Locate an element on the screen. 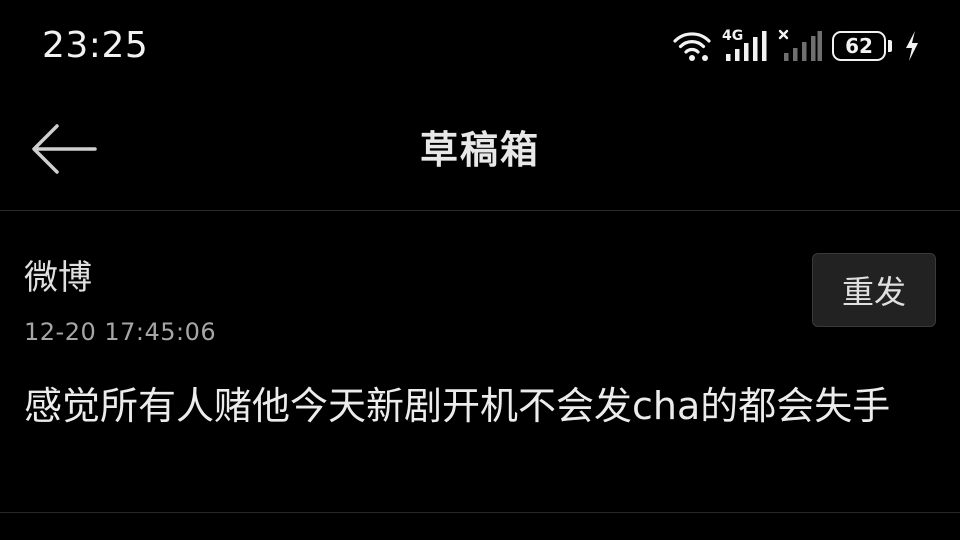 This screenshot has height=540, width=960. wifi-icon is located at coordinates (692, 46).